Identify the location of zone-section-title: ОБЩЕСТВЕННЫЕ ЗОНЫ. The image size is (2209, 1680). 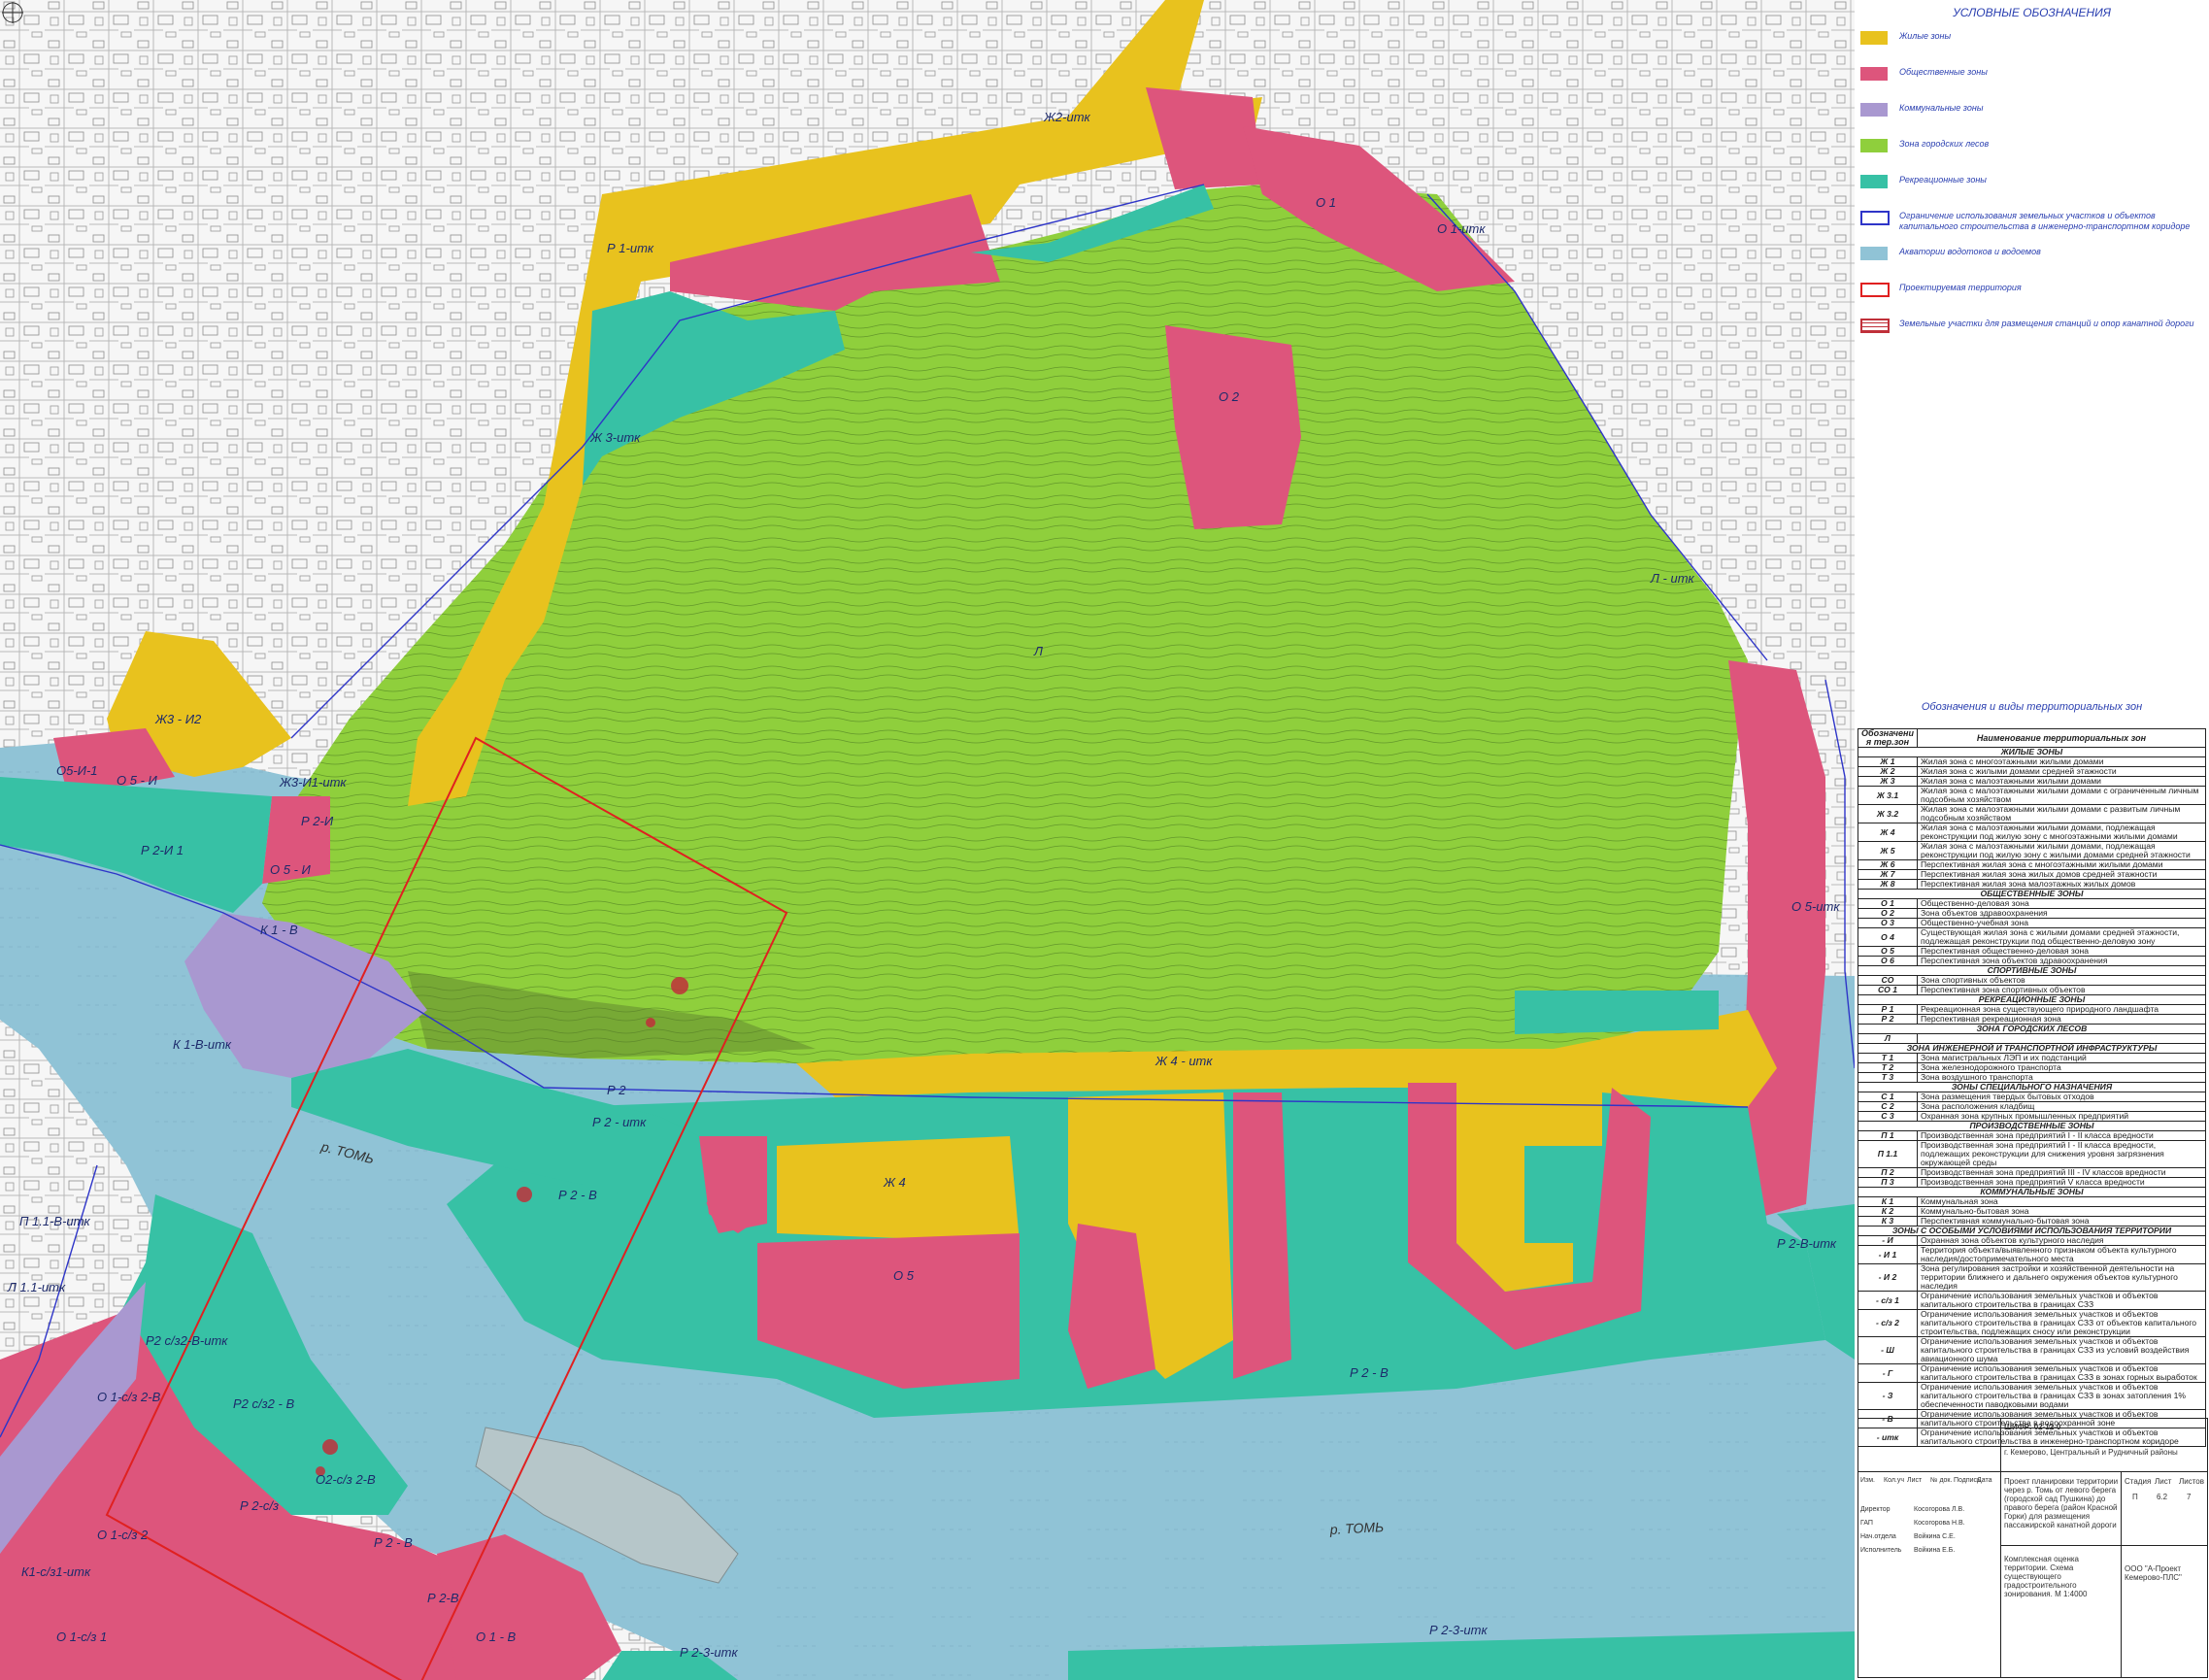
(2032, 894).